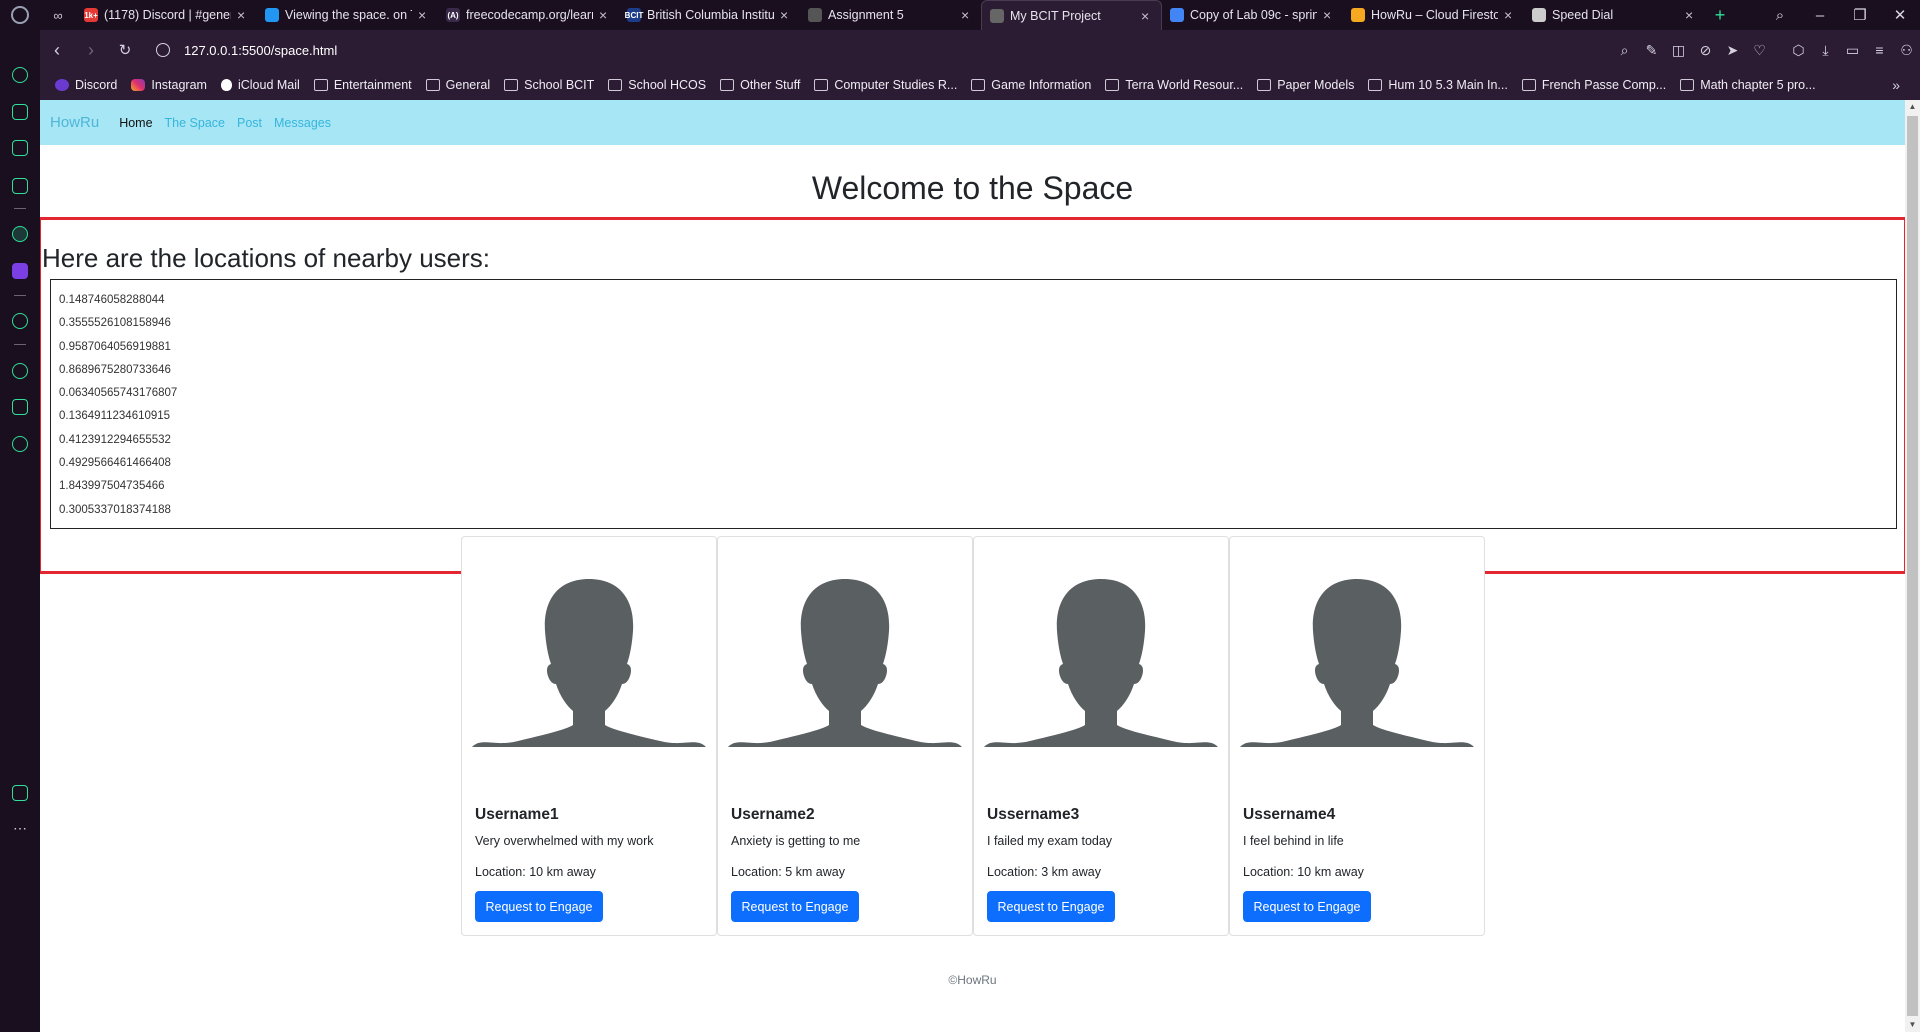  What do you see at coordinates (1906, 50) in the screenshot?
I see `profile-icon: ⚇` at bounding box center [1906, 50].